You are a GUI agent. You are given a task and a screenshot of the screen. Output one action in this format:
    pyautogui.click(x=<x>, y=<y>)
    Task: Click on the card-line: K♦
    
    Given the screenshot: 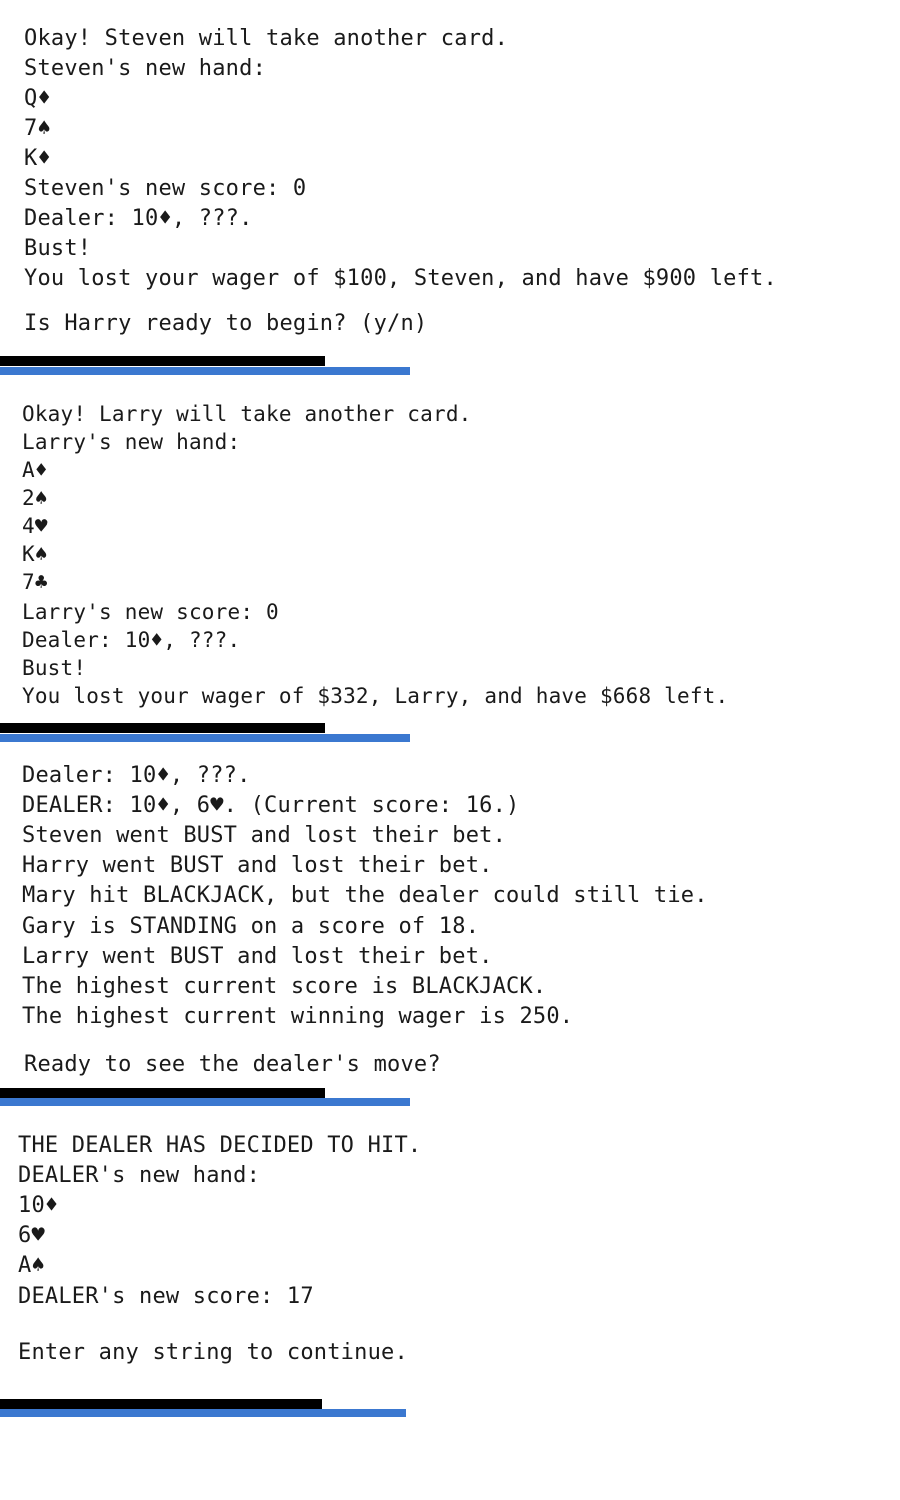 What is the action you would take?
    pyautogui.click(x=37, y=158)
    